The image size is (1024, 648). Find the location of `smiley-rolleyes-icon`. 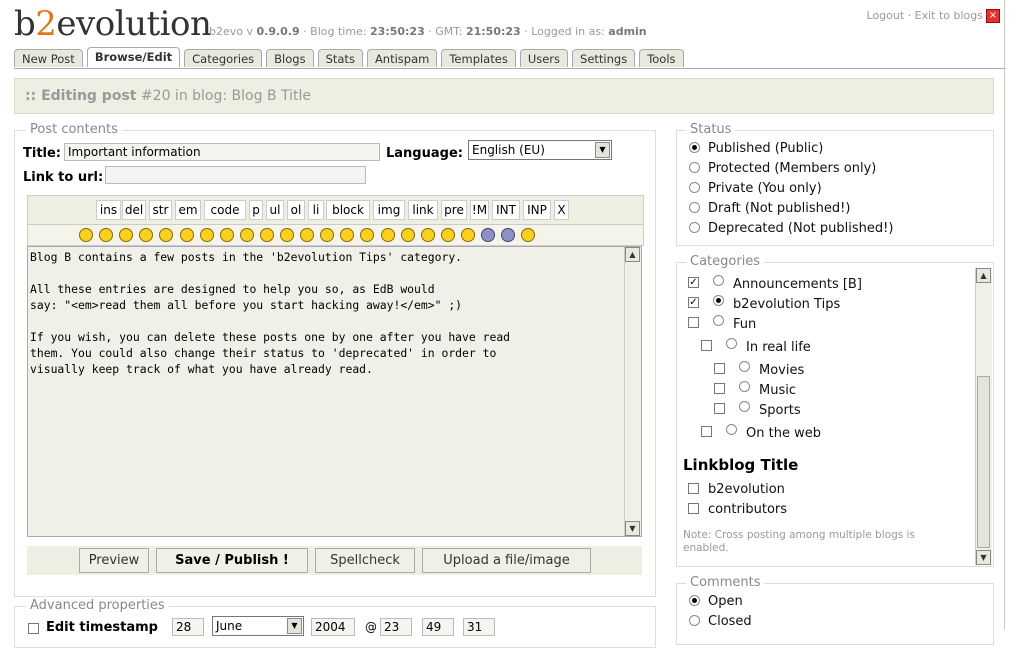

smiley-rolleyes-icon is located at coordinates (246, 235).